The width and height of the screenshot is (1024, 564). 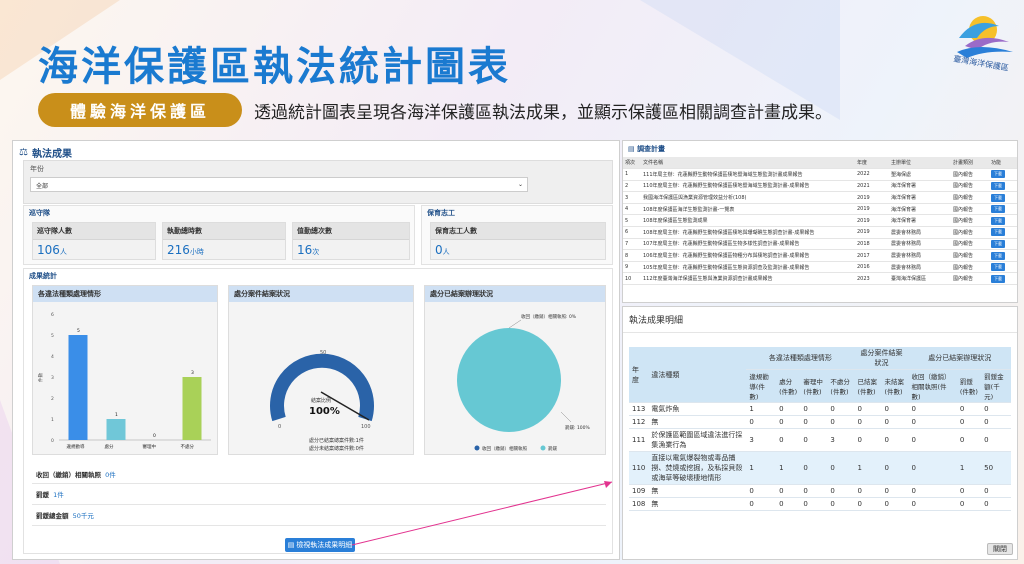 I want to click on enforcement-title: 執法成果, so click(x=51, y=154).